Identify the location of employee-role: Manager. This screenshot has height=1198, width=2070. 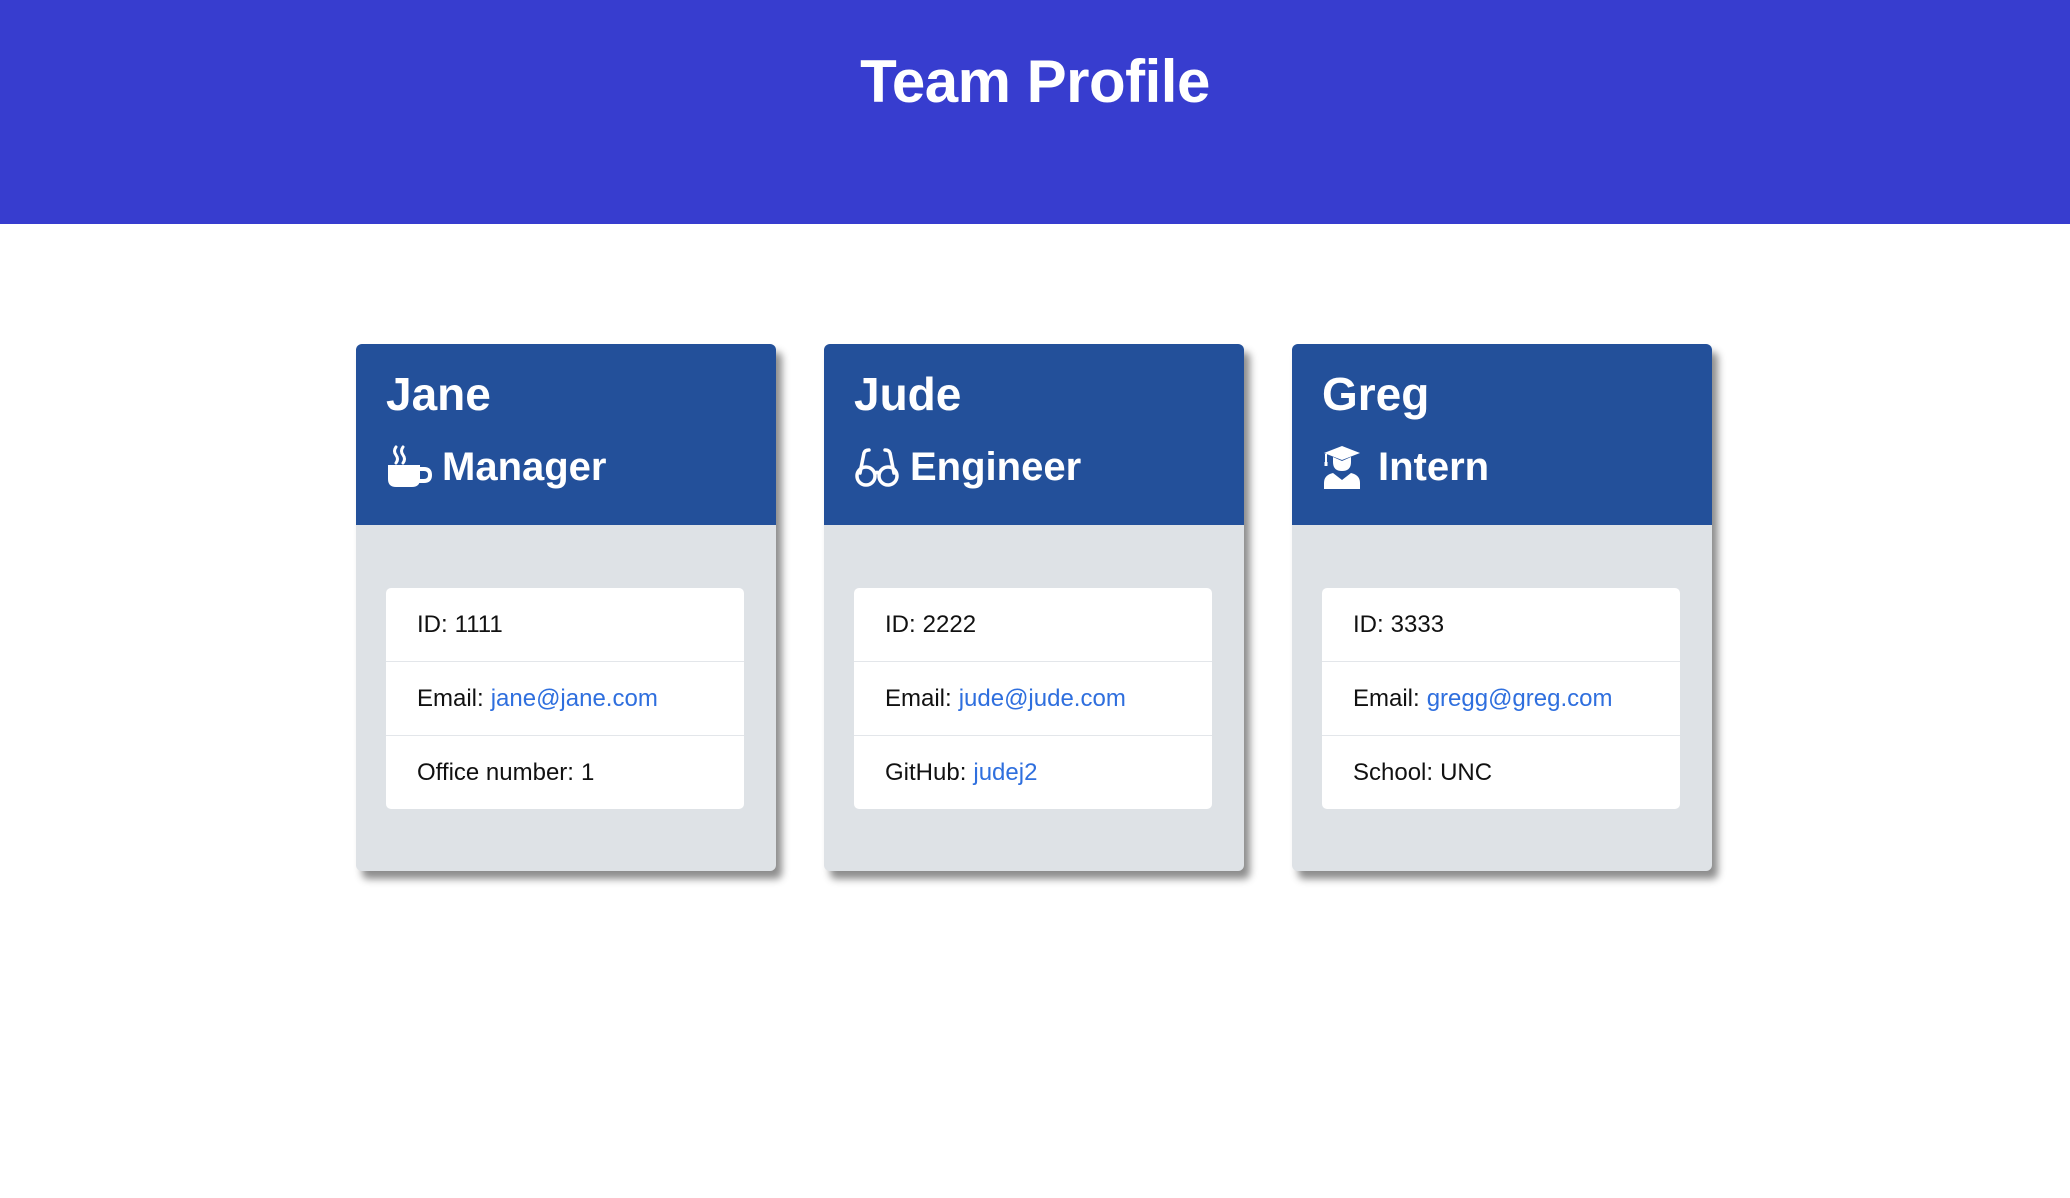
(496, 467).